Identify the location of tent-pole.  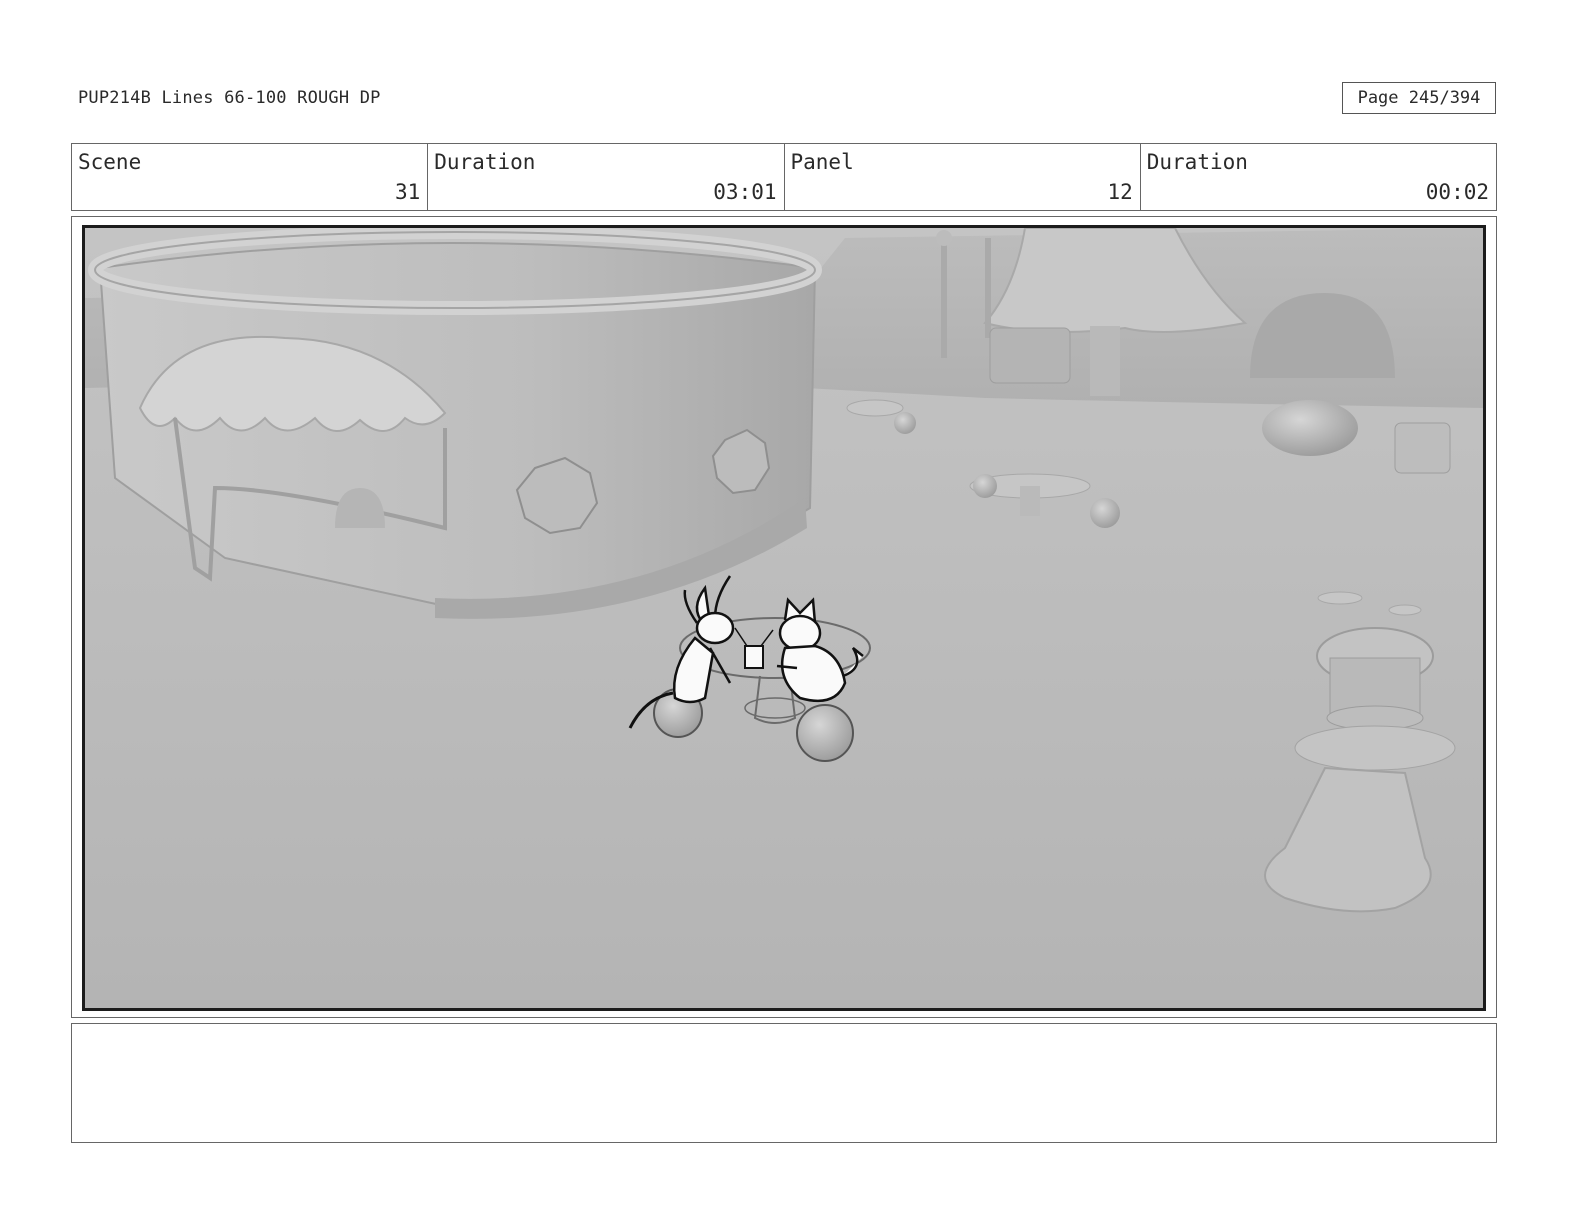
(1105, 361).